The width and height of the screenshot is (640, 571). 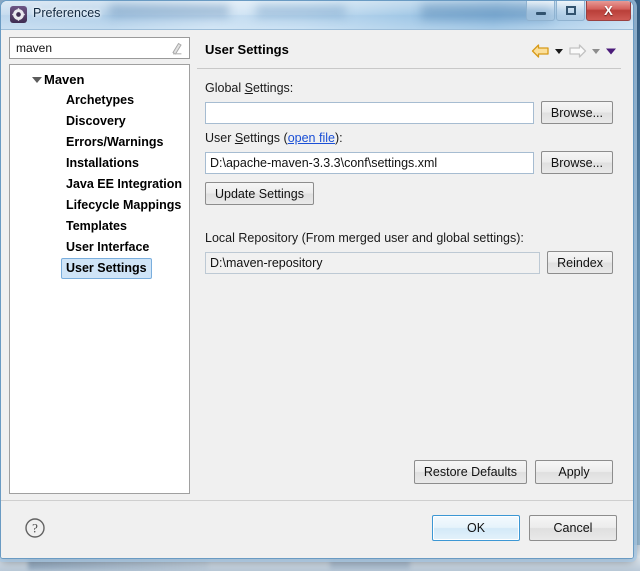 What do you see at coordinates (220, 138) in the screenshot?
I see `user-settings-label-prefix: User` at bounding box center [220, 138].